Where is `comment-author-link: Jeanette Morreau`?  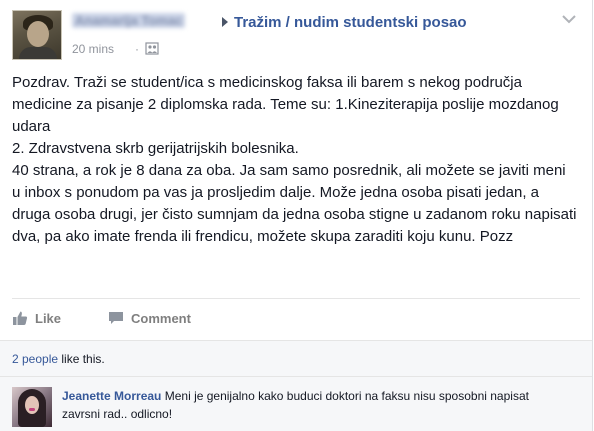 comment-author-link: Jeanette Morreau is located at coordinates (111, 396).